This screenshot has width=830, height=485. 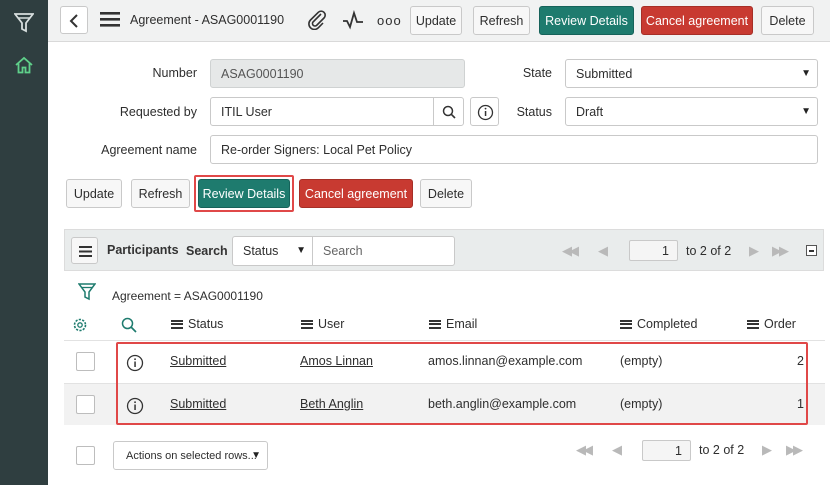 I want to click on header-cancel-agreement-button: Cancel agreement, so click(x=697, y=20).